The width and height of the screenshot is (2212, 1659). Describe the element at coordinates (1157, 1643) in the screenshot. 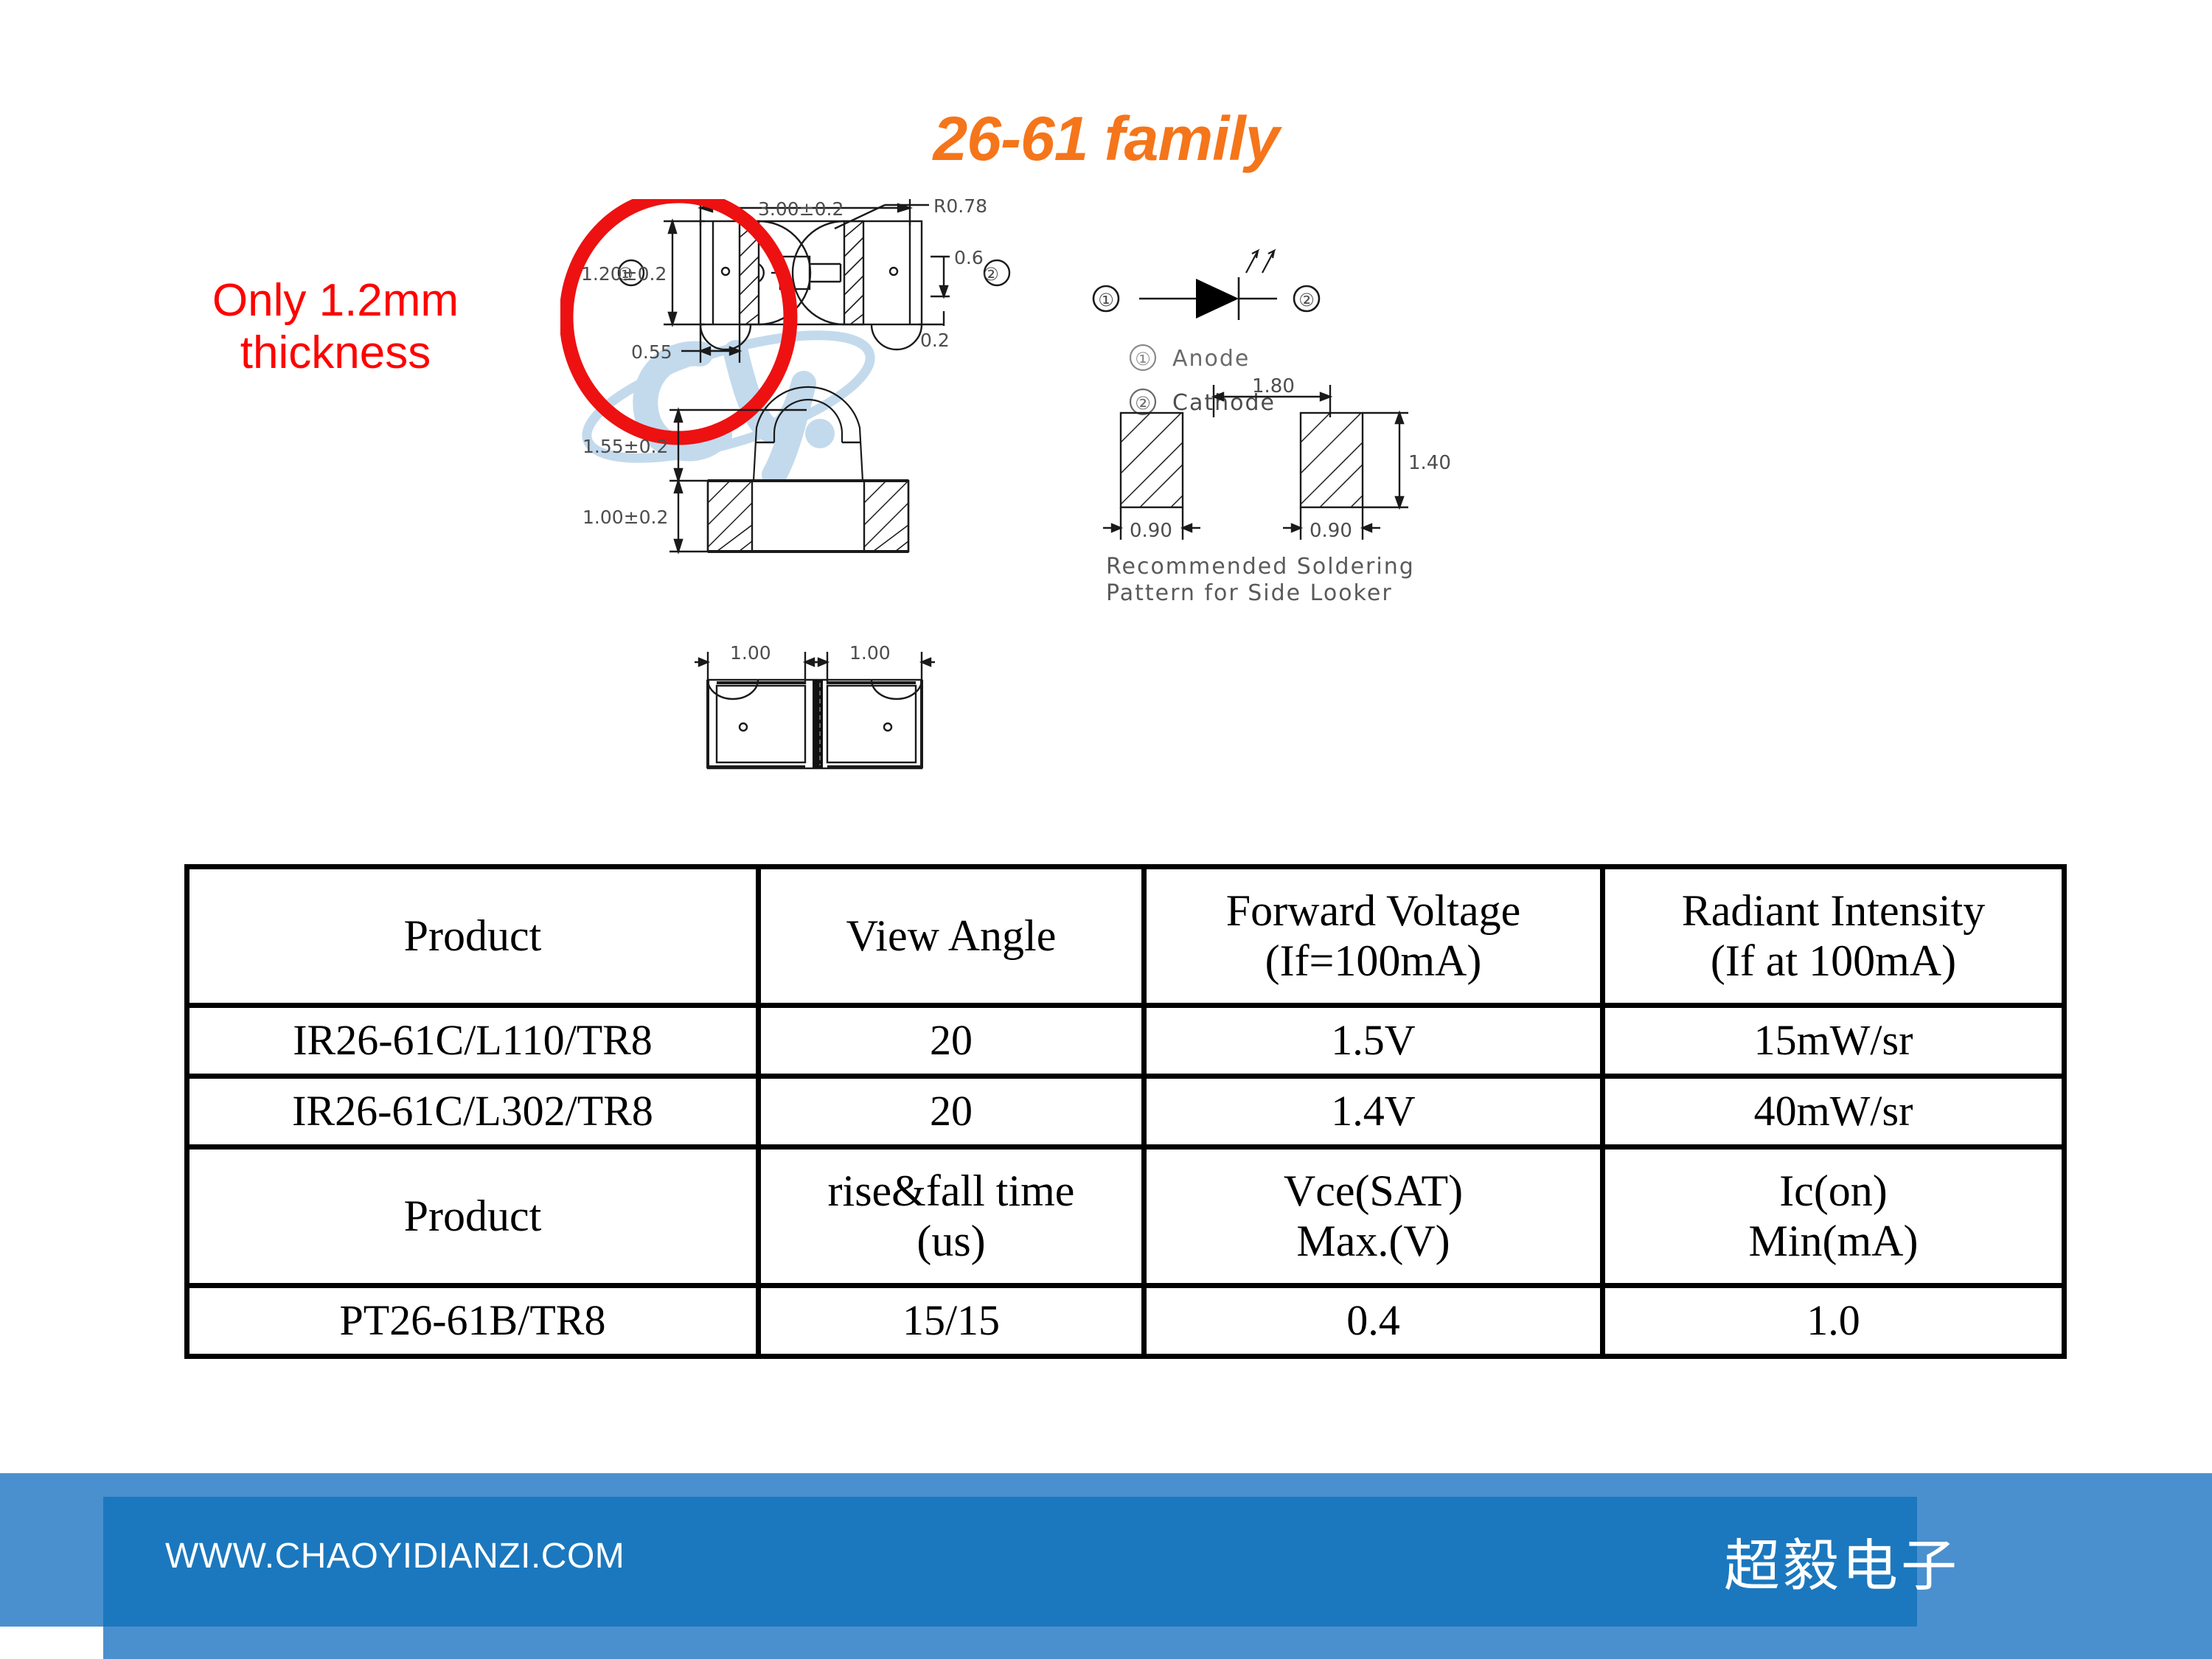

I see `footer-light-band-lower` at that location.